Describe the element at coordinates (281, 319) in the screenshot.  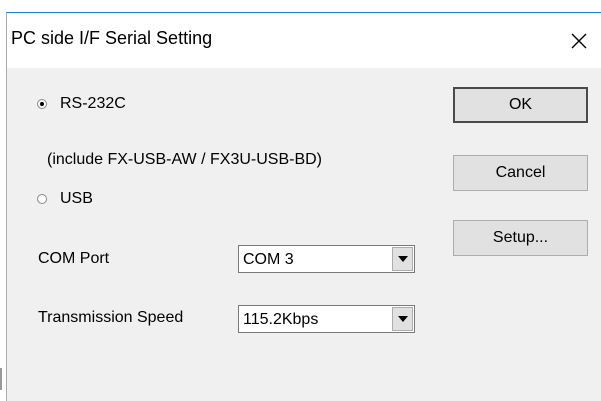
I see `transmission-speed-value: 115.2Kbps` at that location.